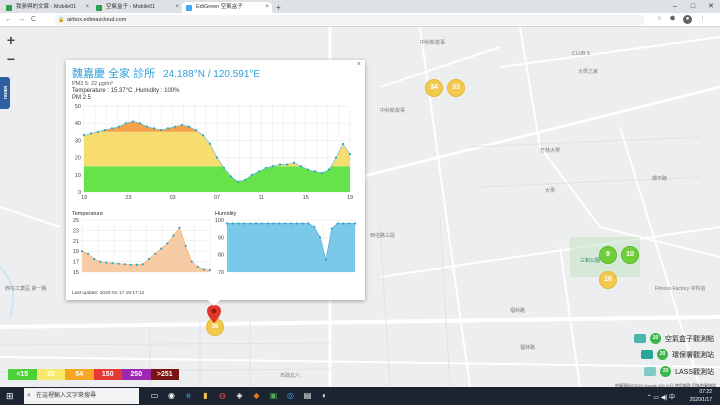  I want to click on station-marker: 18, so click(608, 280).